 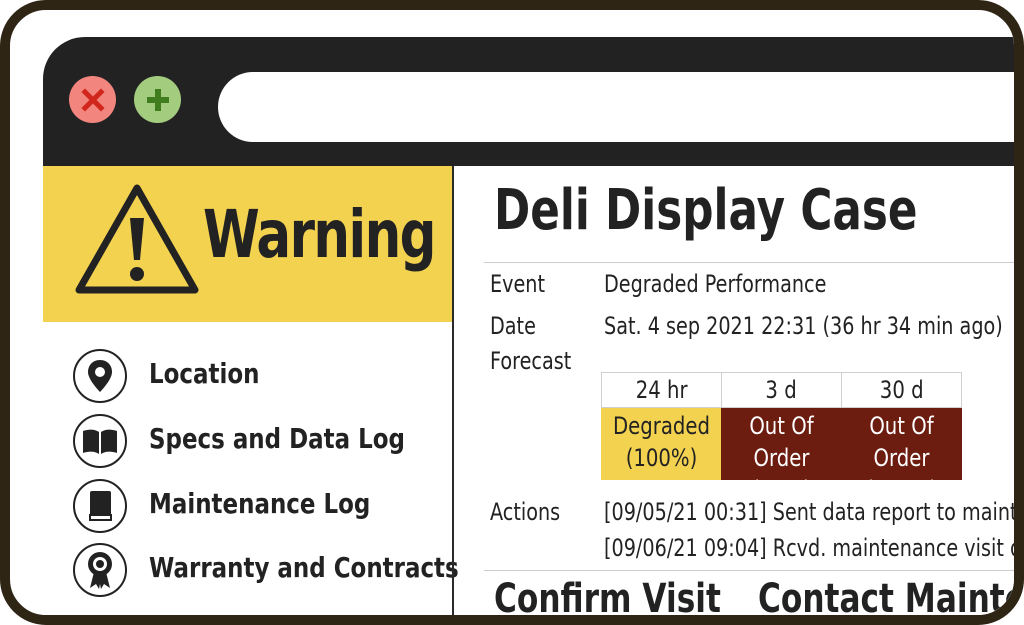 What do you see at coordinates (525, 512) in the screenshot?
I see `actions-label: Actions` at bounding box center [525, 512].